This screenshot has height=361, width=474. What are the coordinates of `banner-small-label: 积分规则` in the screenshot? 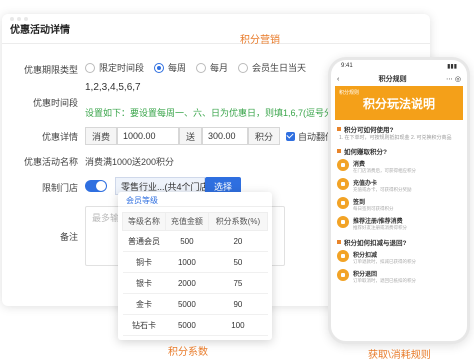 It's located at (349, 93).